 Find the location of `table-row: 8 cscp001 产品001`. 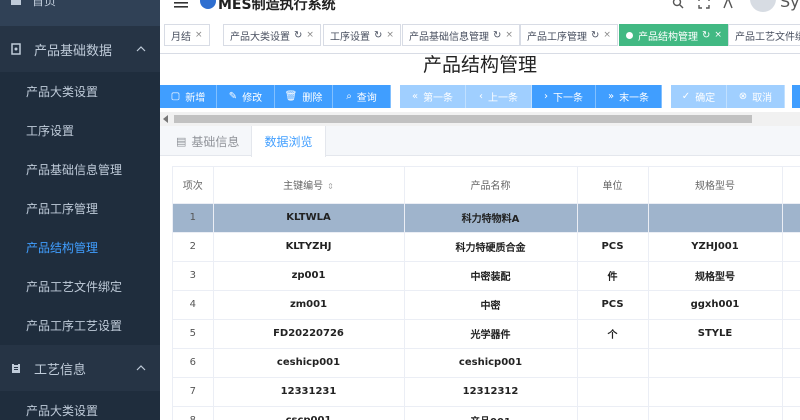

table-row: 8 cscp001 产品001 is located at coordinates (486, 413).